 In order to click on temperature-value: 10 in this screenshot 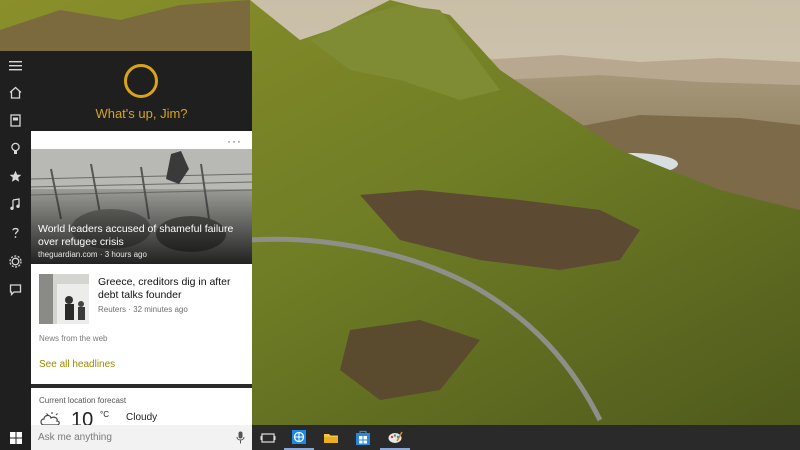, I will do `click(82, 417)`.